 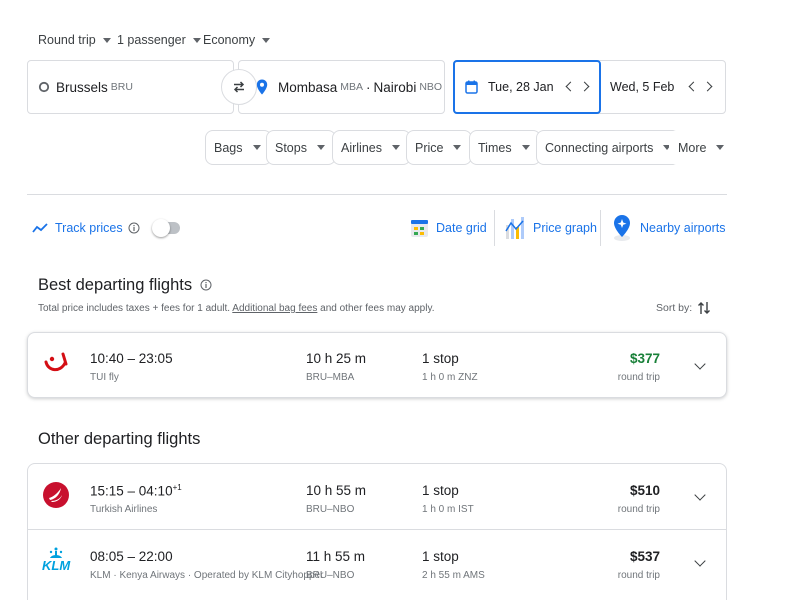 What do you see at coordinates (702, 147) in the screenshot?
I see `filter-more: More` at bounding box center [702, 147].